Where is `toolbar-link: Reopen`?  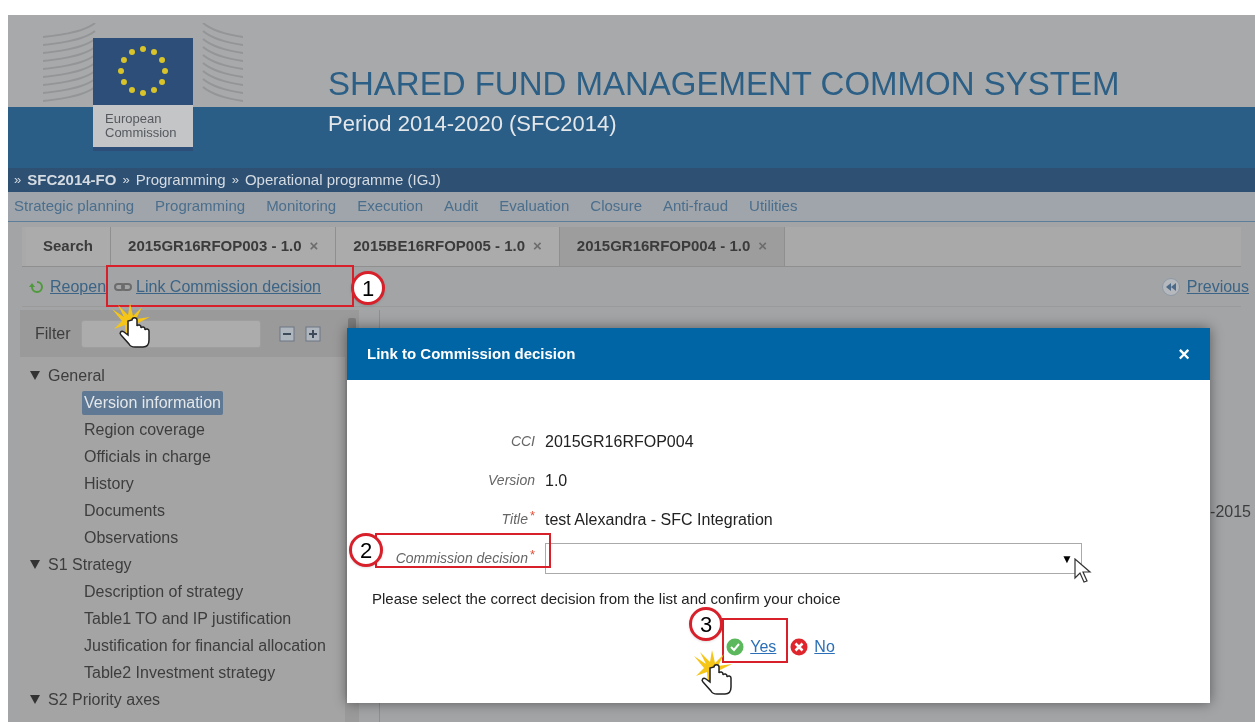
toolbar-link: Reopen is located at coordinates (67, 286).